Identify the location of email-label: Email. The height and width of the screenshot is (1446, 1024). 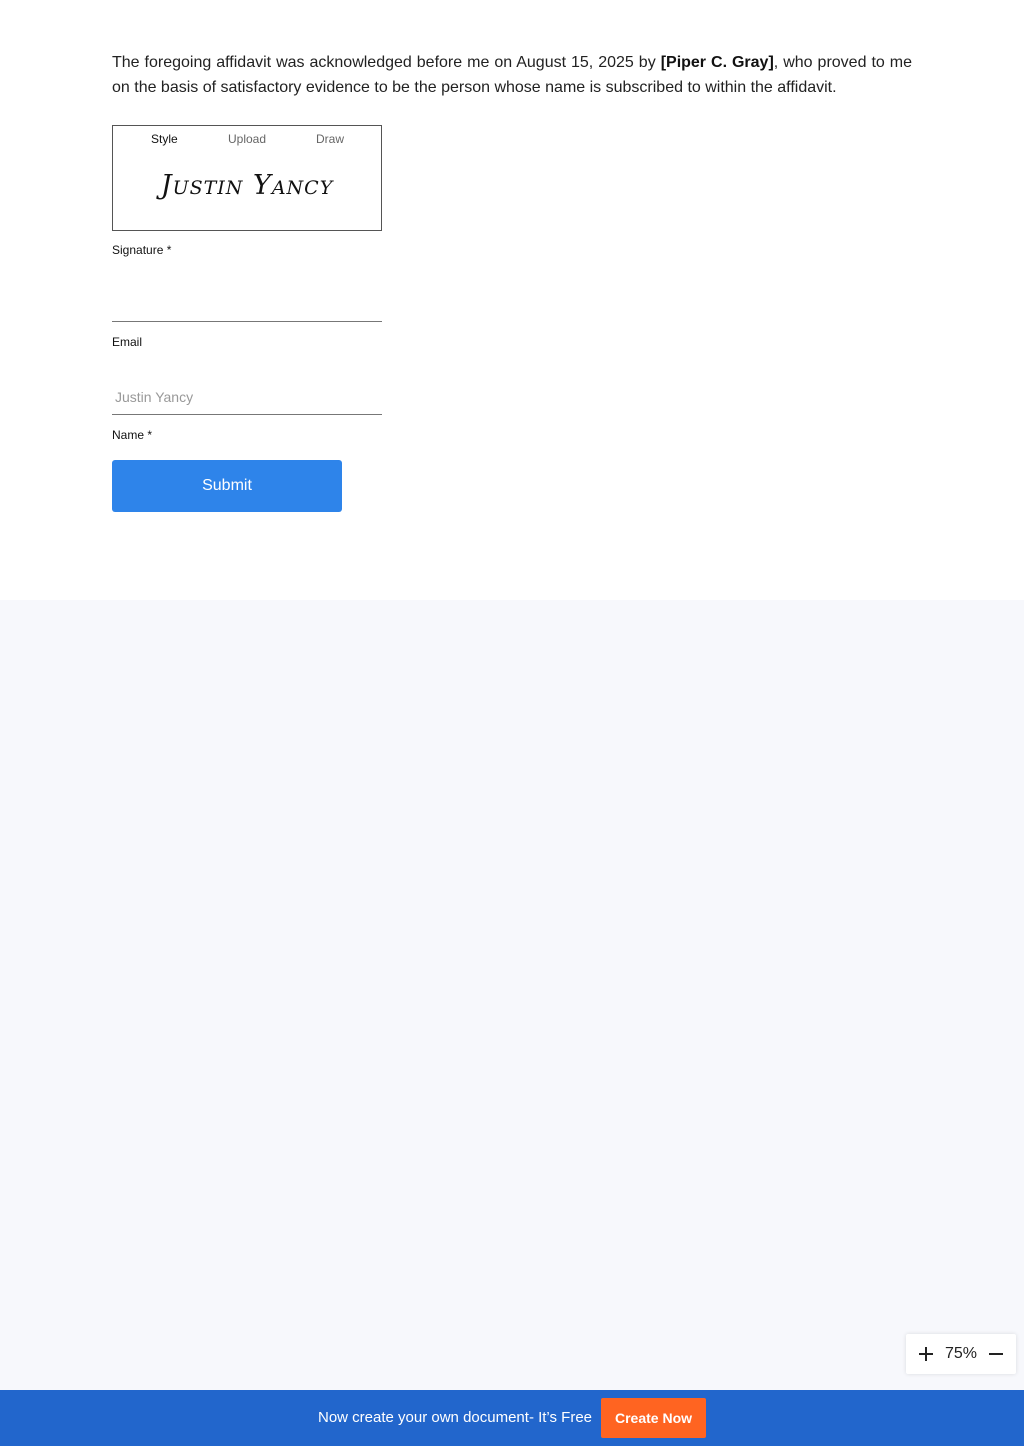
(127, 342).